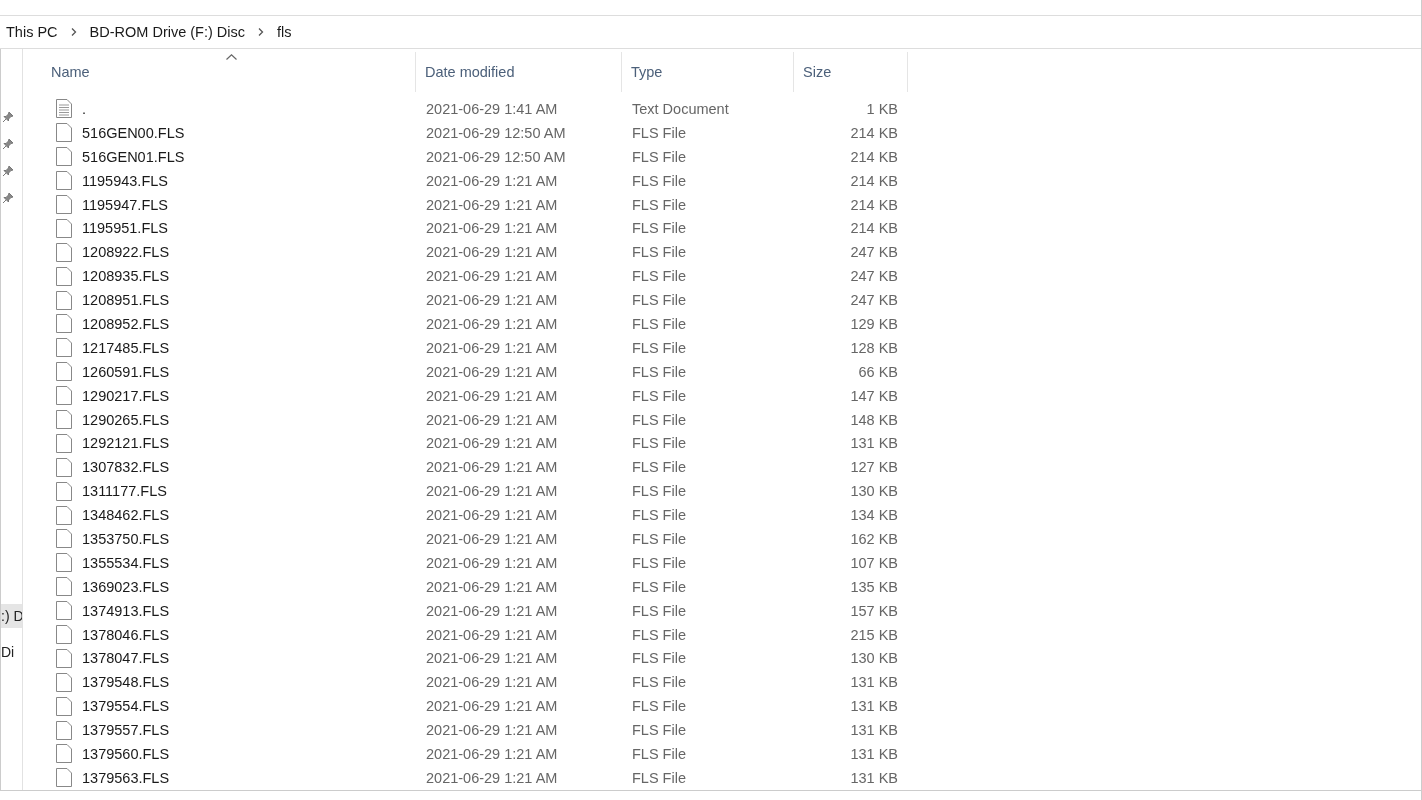 The width and height of the screenshot is (1422, 800). Describe the element at coordinates (64, 109) in the screenshot. I see `text-document-icon` at that location.